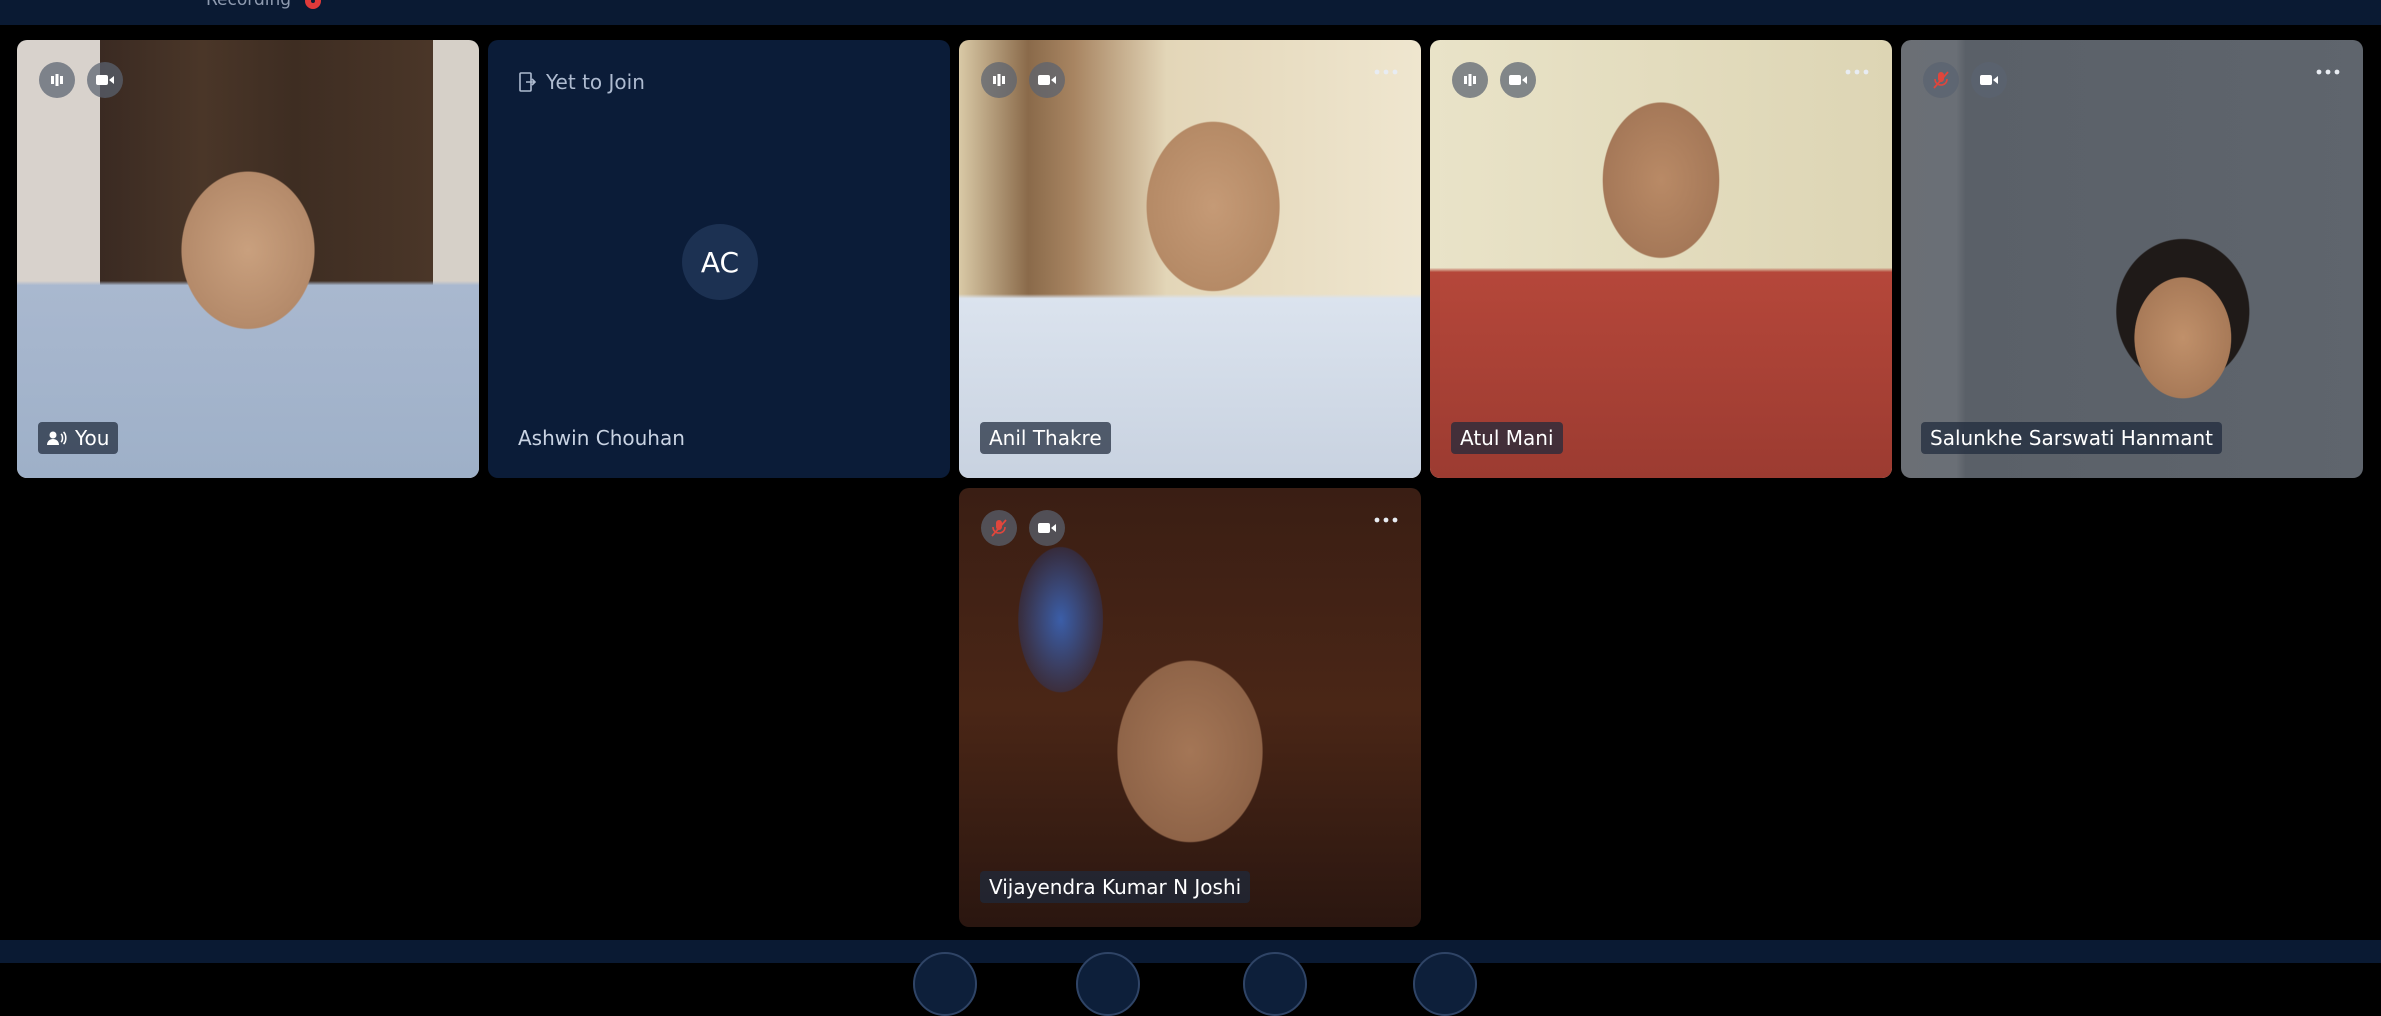 This screenshot has width=2381, height=1016. I want to click on participant-name: Anil Thakre, so click(1045, 438).